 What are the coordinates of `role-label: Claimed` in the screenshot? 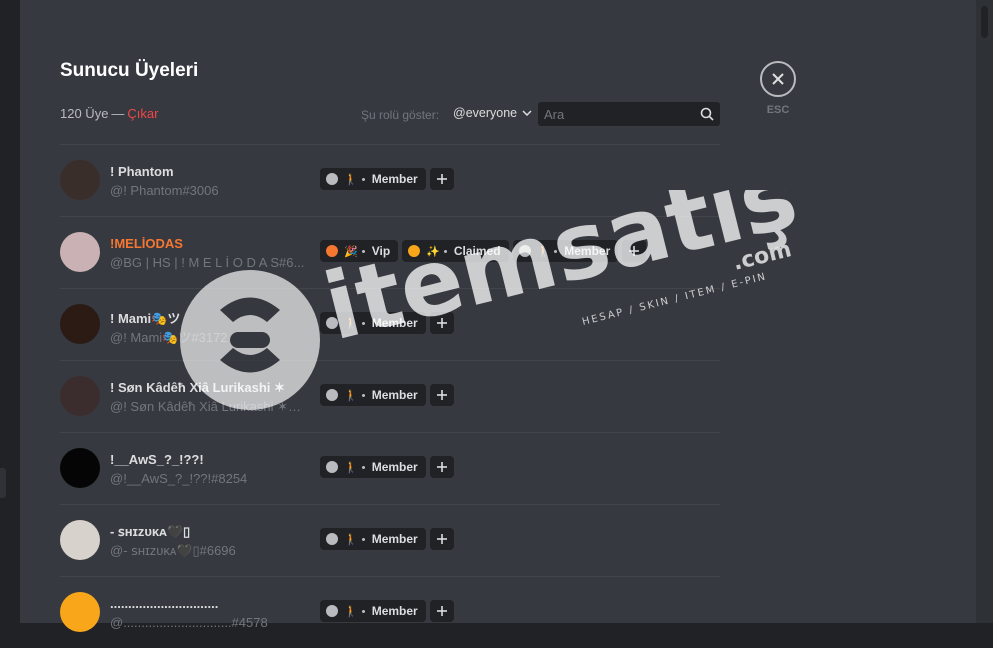 It's located at (477, 251).